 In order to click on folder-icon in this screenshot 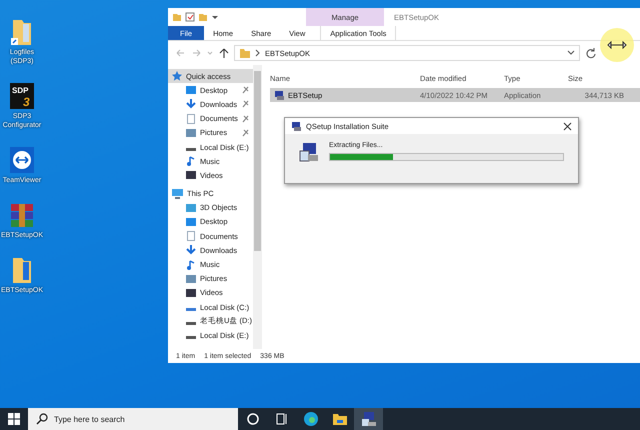, I will do `click(245, 53)`.